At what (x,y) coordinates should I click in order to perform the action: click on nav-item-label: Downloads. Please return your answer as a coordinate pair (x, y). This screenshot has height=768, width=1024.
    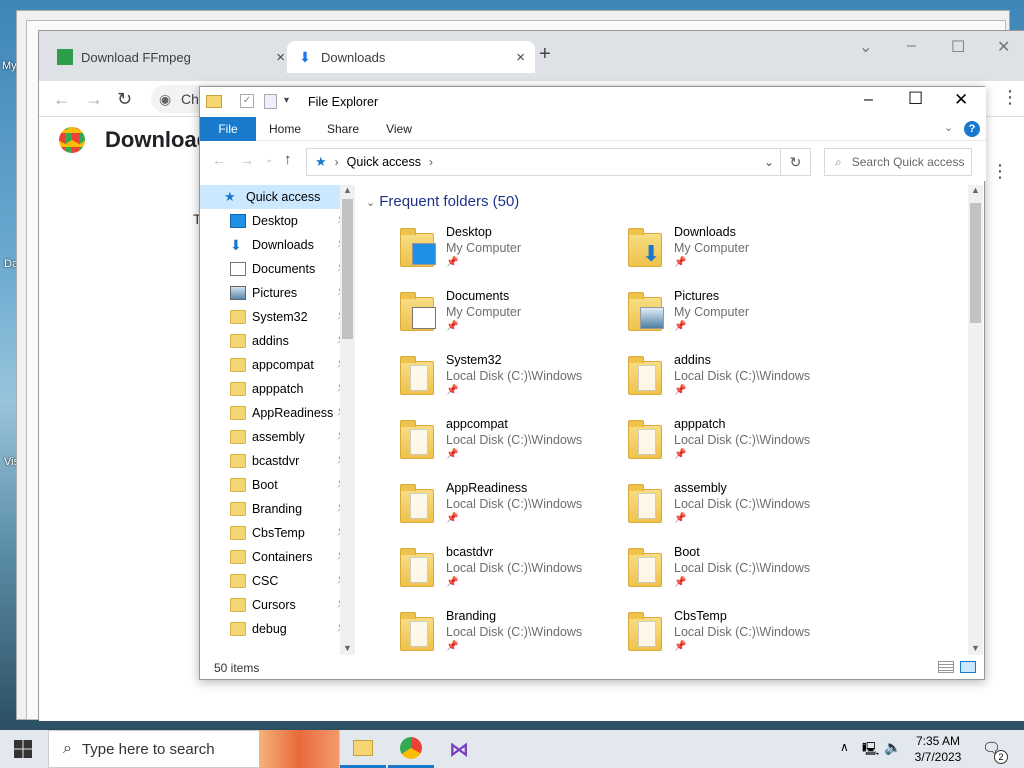
    Looking at the image, I should click on (283, 245).